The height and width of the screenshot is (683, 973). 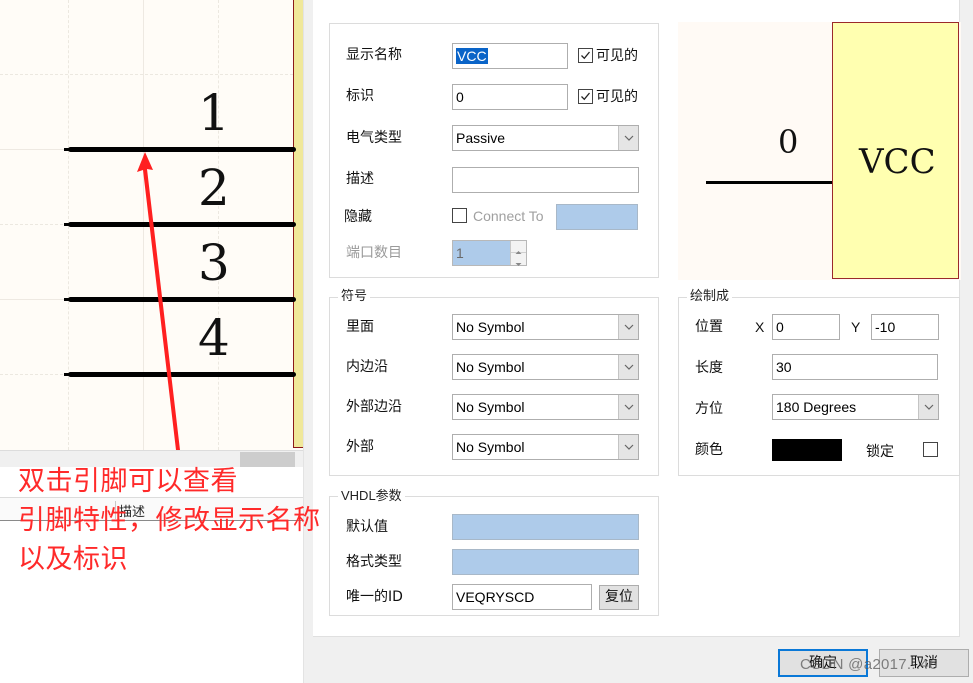 What do you see at coordinates (360, 179) in the screenshot?
I see `description-label: 描述` at bounding box center [360, 179].